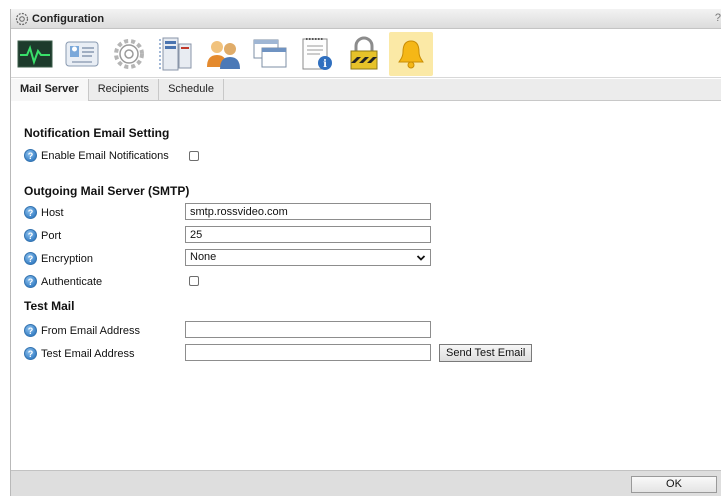 This screenshot has height=496, width=721. Describe the element at coordinates (35, 54) in the screenshot. I see `monitoring-icon` at that location.